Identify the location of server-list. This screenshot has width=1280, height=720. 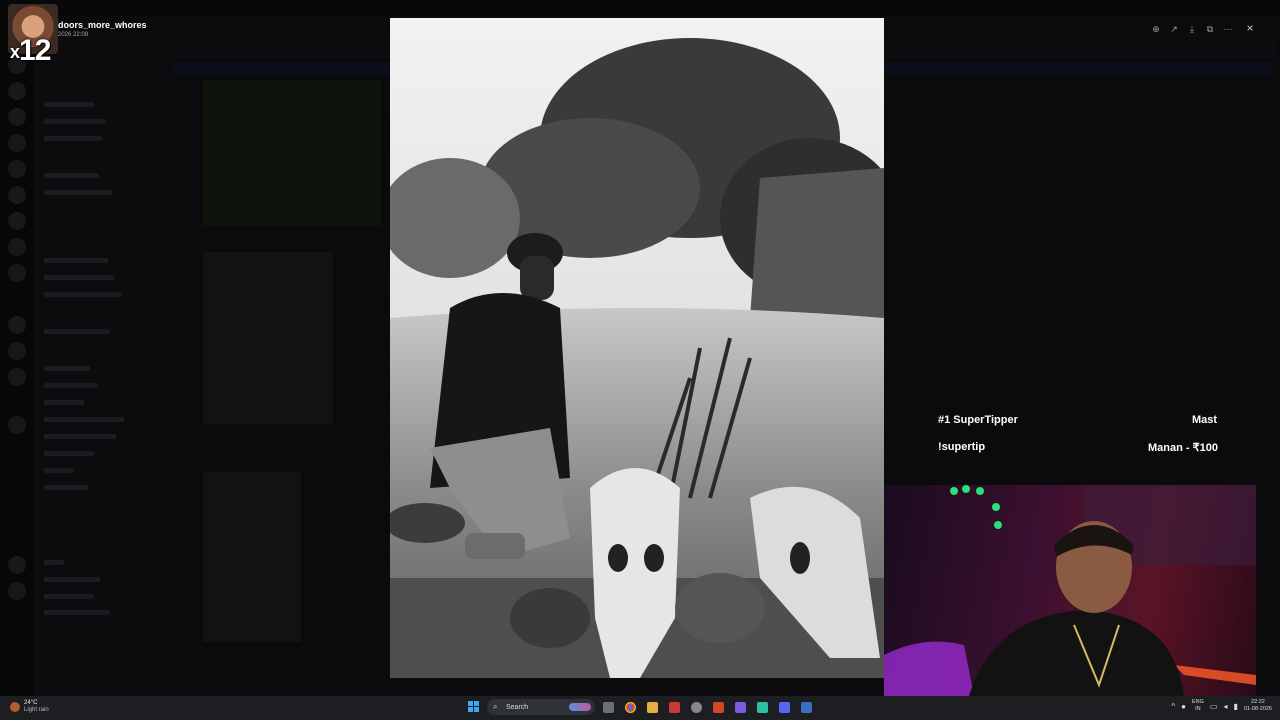
(17, 356).